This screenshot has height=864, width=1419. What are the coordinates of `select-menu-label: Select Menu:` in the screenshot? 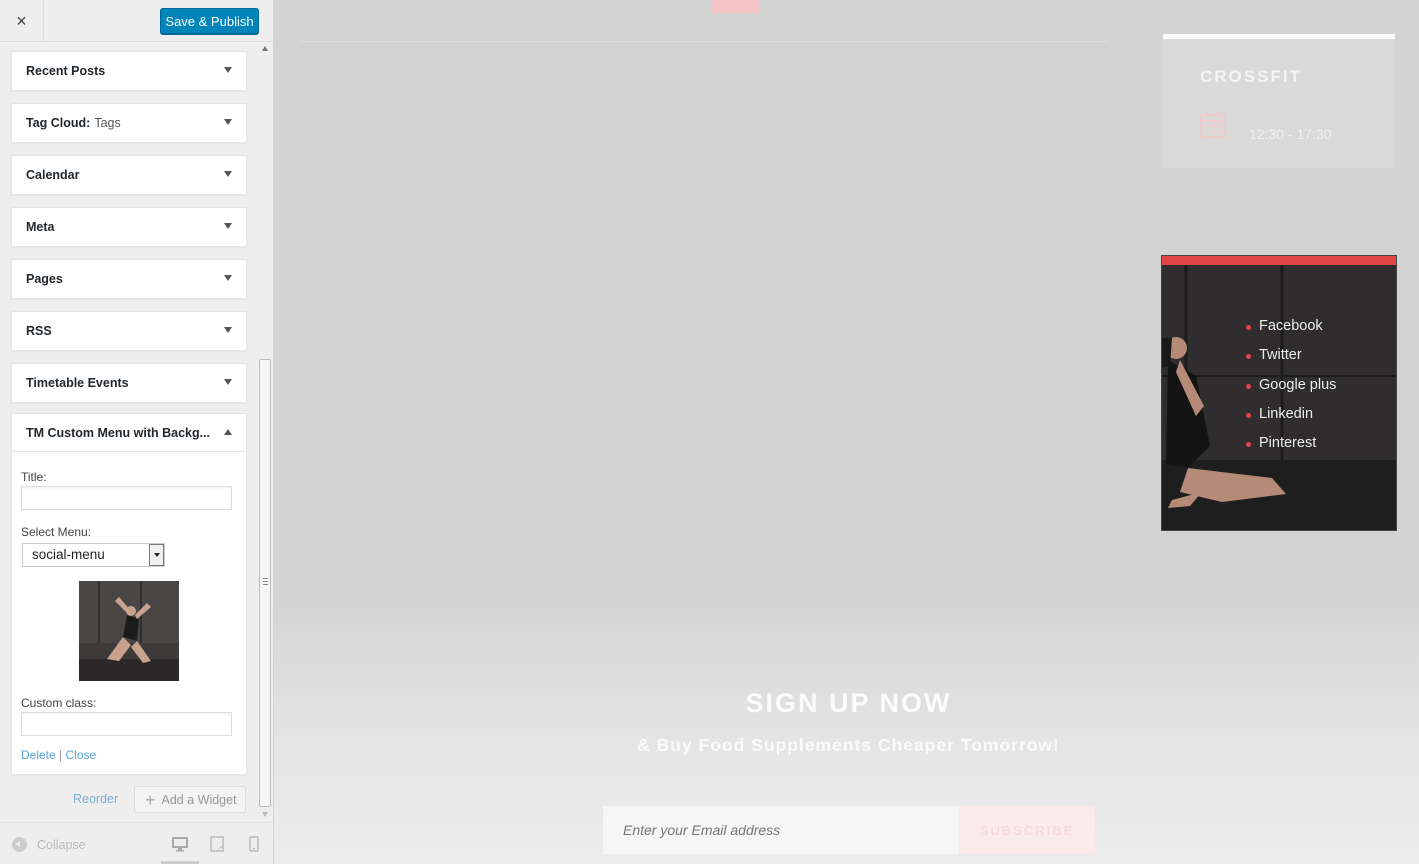 It's located at (56, 532).